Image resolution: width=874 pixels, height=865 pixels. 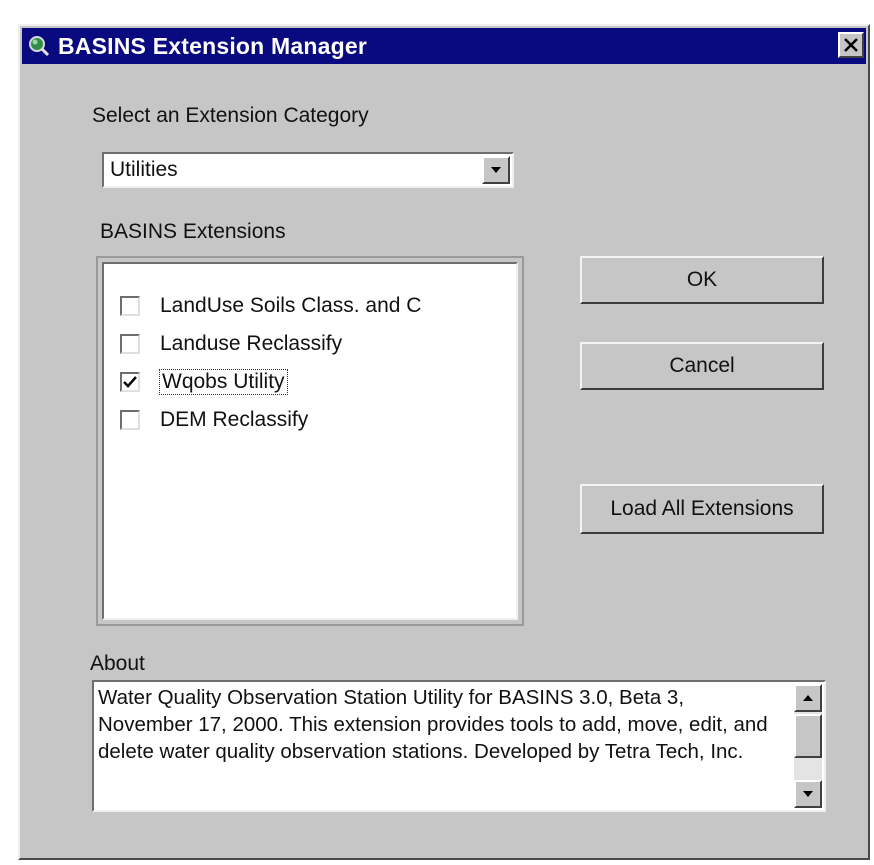 I want to click on category-selected-value: Utilities, so click(x=144, y=169).